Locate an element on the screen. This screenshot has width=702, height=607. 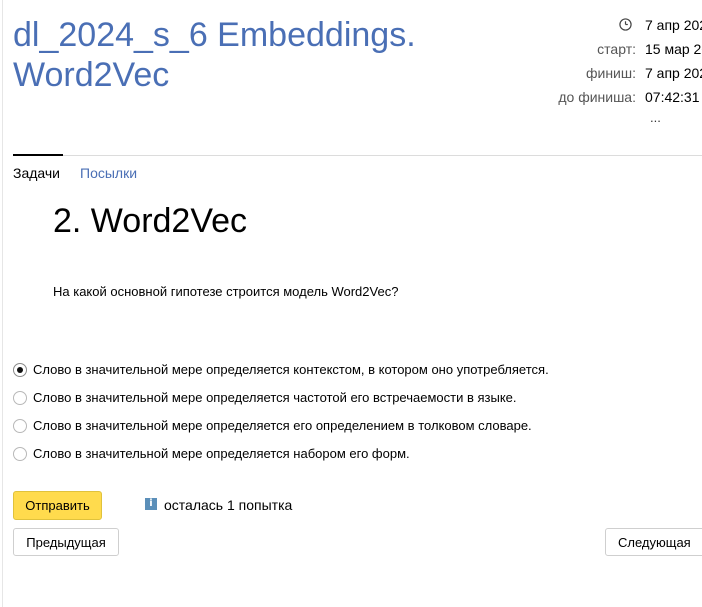
info-icon: i is located at coordinates (151, 504).